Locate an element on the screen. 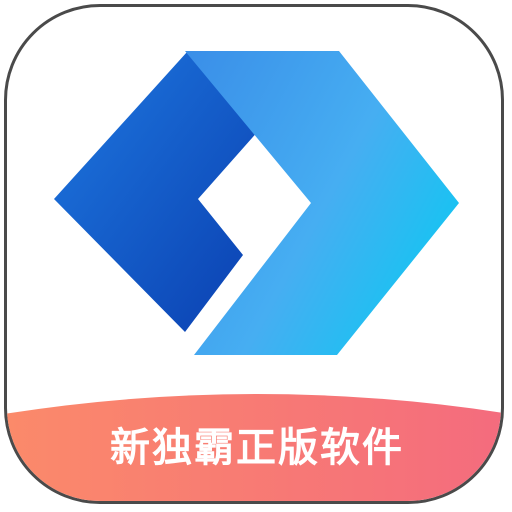 Image resolution: width=512 pixels, height=512 pixels. banner-label: 新独霸正版软件 is located at coordinates (257, 448).